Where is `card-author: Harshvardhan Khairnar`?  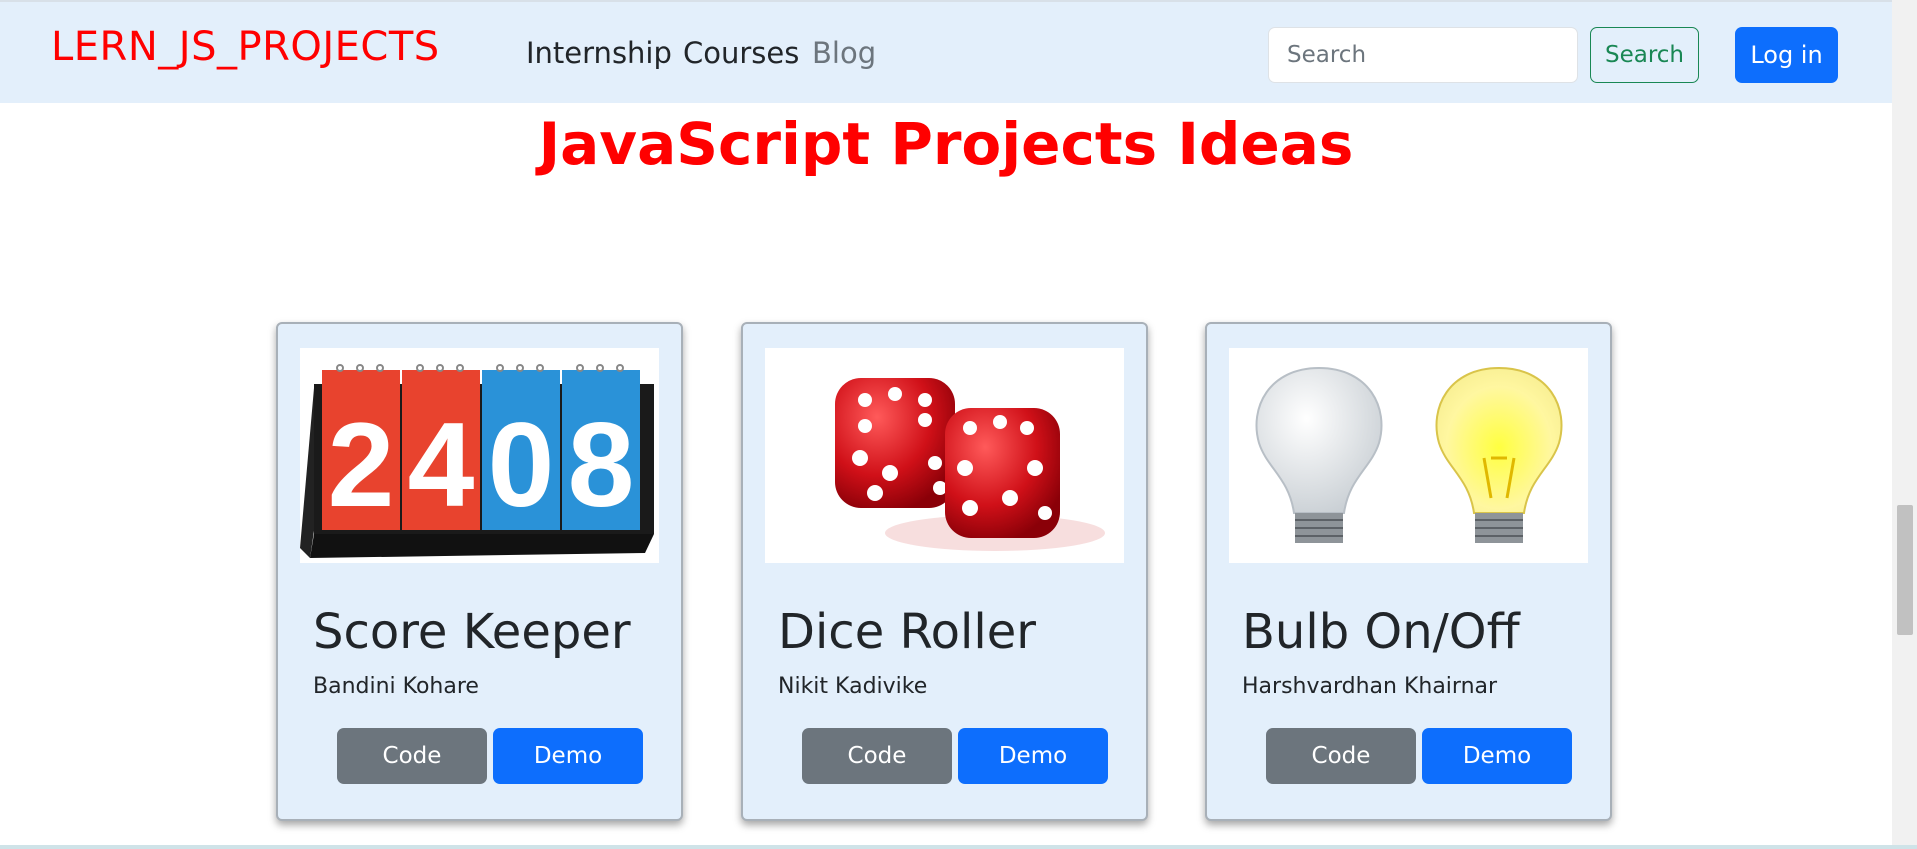
card-author: Harshvardhan Khairnar is located at coordinates (1370, 686).